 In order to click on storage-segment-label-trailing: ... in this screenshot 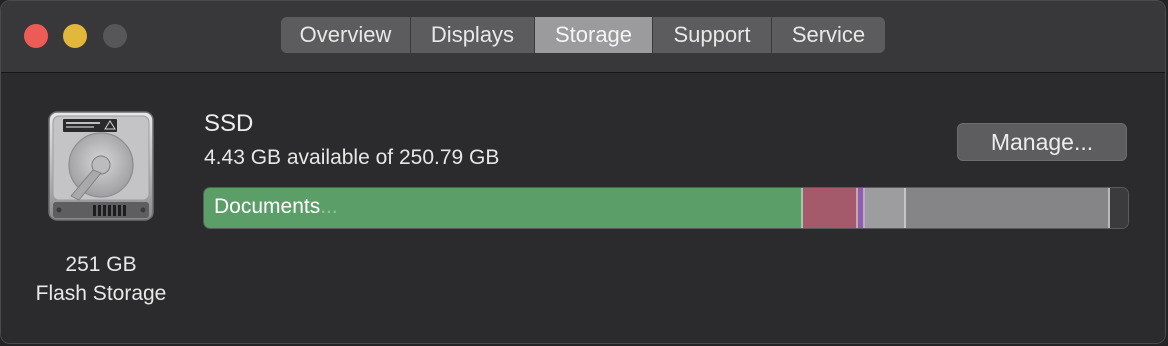, I will do `click(329, 206)`.